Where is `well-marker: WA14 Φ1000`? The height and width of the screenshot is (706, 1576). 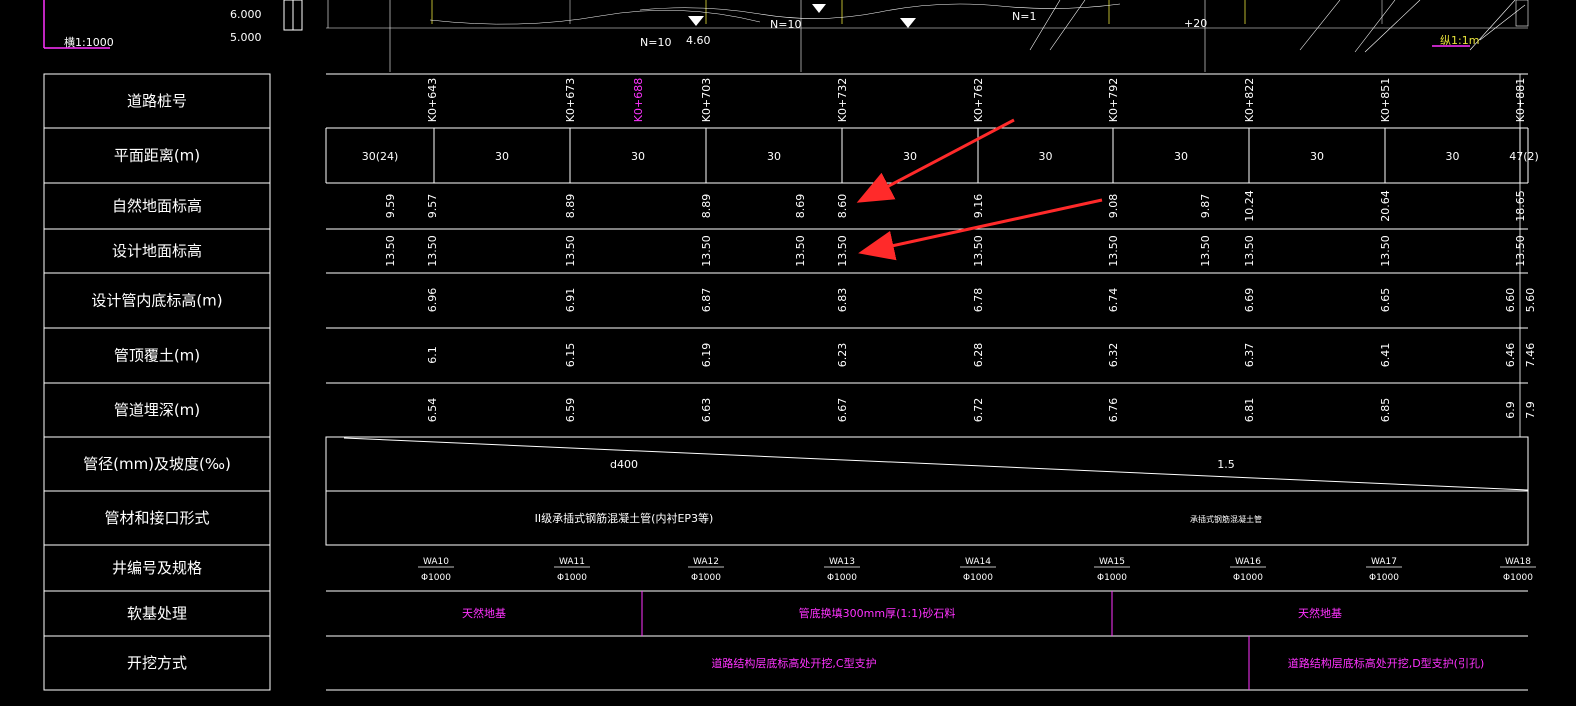 well-marker: WA14 Φ1000 is located at coordinates (978, 570).